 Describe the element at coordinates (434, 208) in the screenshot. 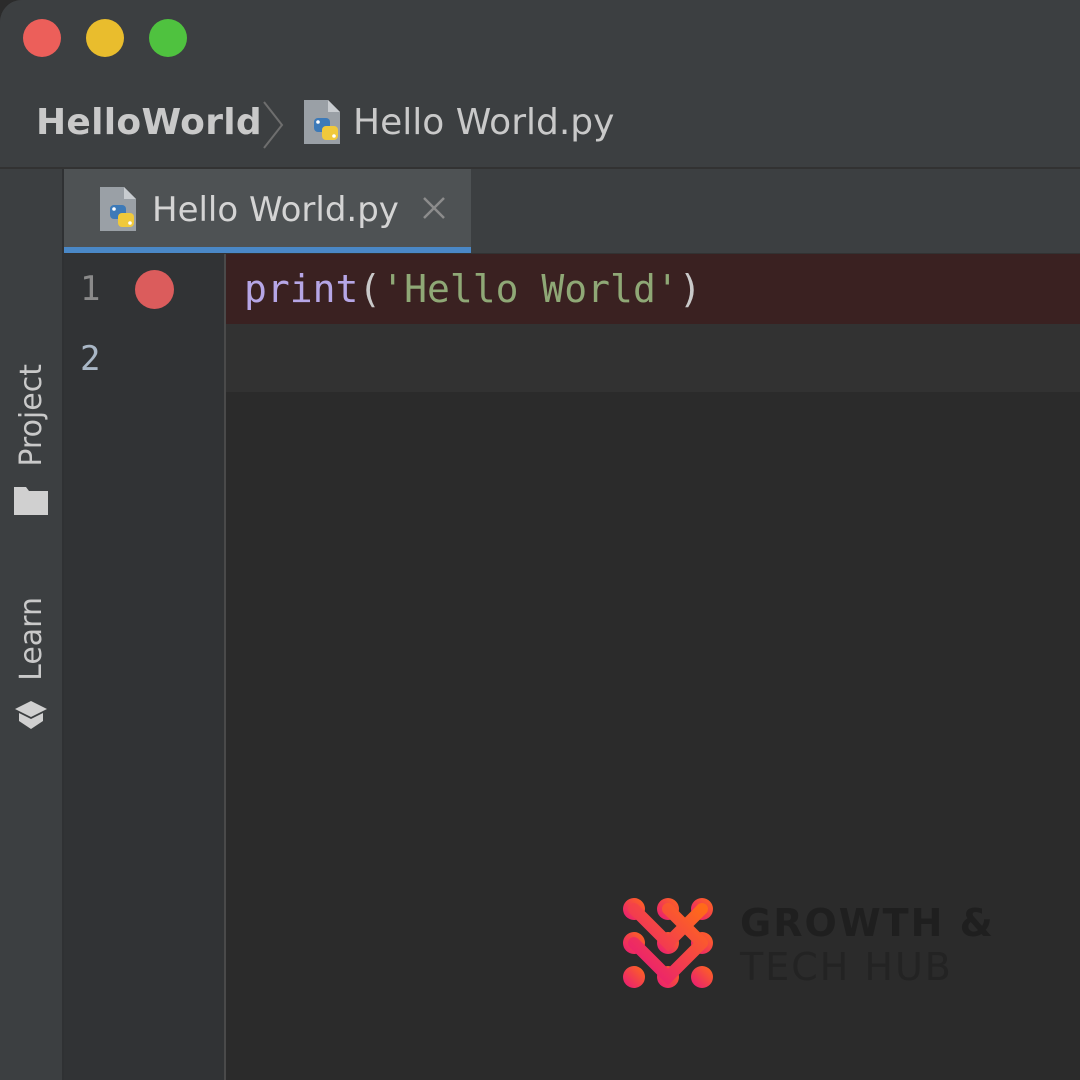

I see `close-icon` at that location.